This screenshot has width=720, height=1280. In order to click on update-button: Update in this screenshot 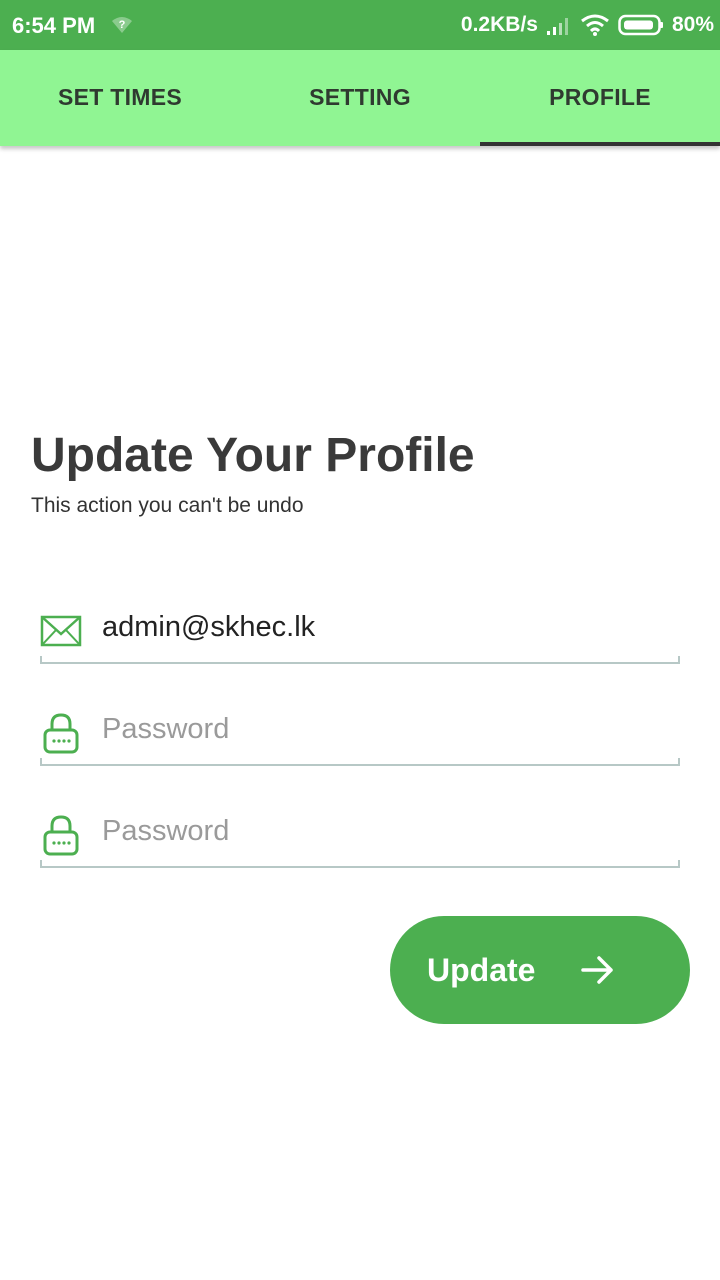, I will do `click(540, 970)`.